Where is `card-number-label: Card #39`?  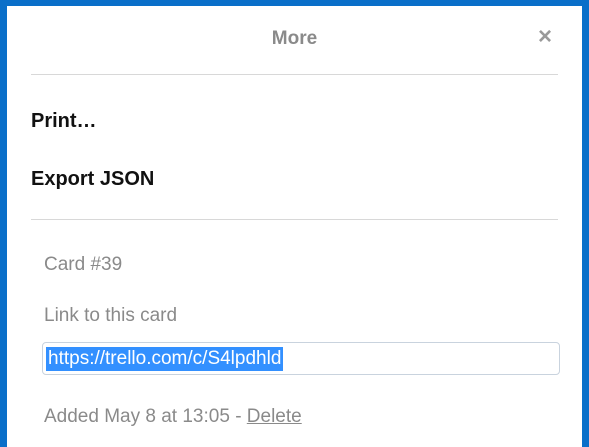
card-number-label: Card #39 is located at coordinates (83, 264).